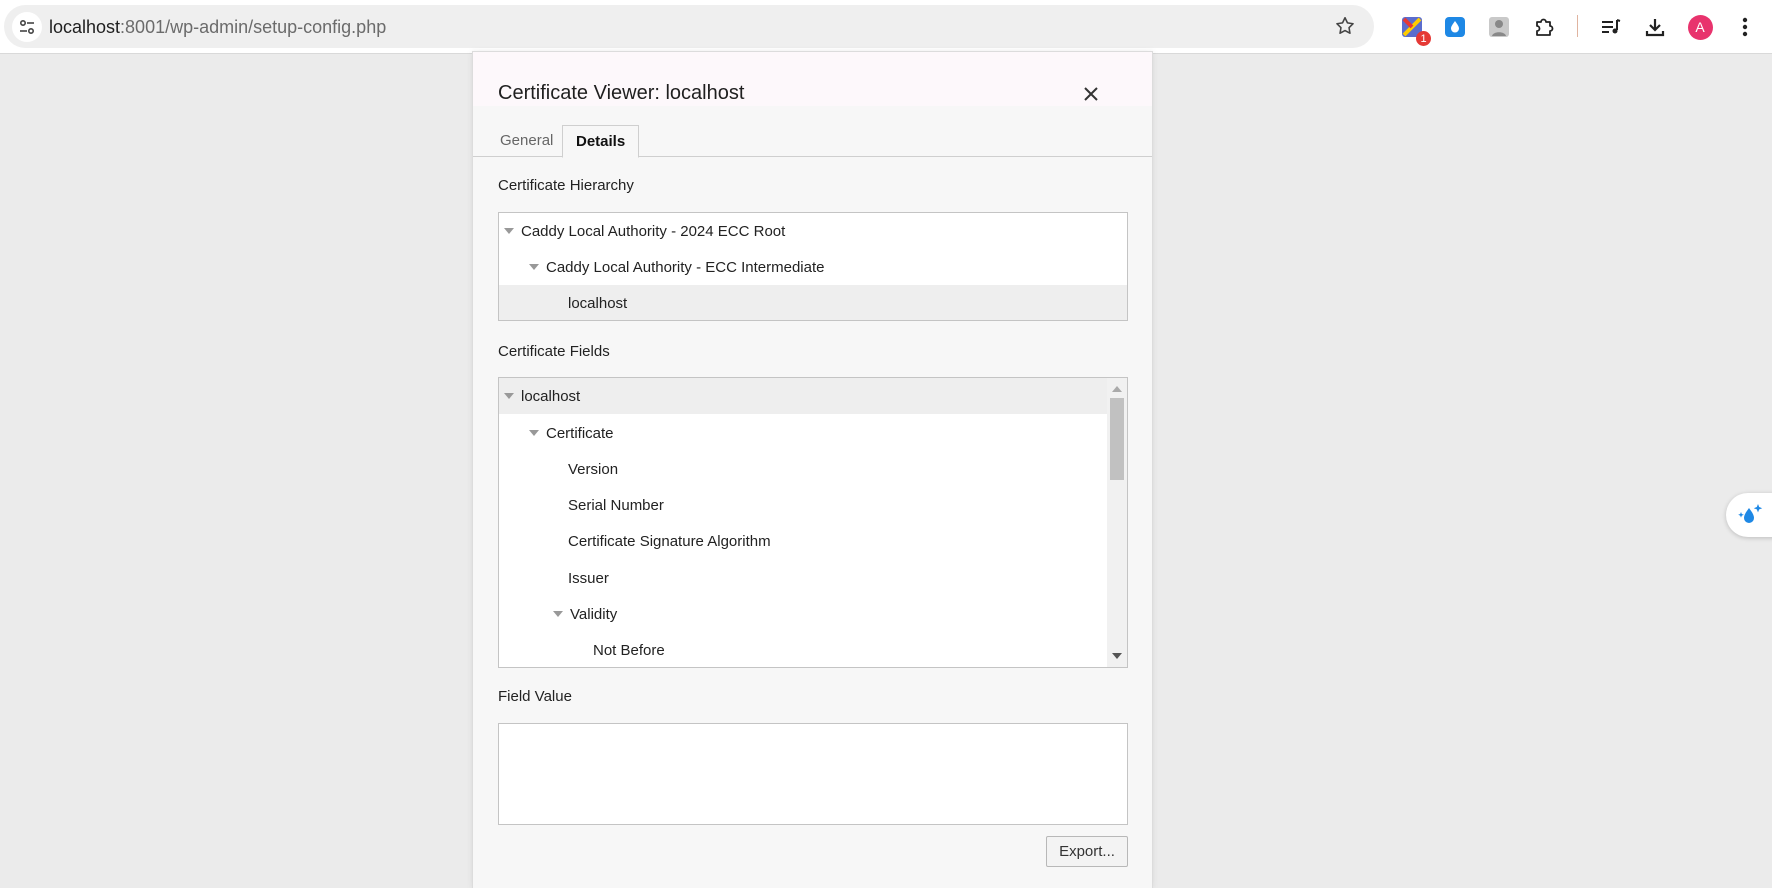 Image resolution: width=1772 pixels, height=888 pixels. What do you see at coordinates (1117, 439) in the screenshot?
I see `scrollbar-thumb` at bounding box center [1117, 439].